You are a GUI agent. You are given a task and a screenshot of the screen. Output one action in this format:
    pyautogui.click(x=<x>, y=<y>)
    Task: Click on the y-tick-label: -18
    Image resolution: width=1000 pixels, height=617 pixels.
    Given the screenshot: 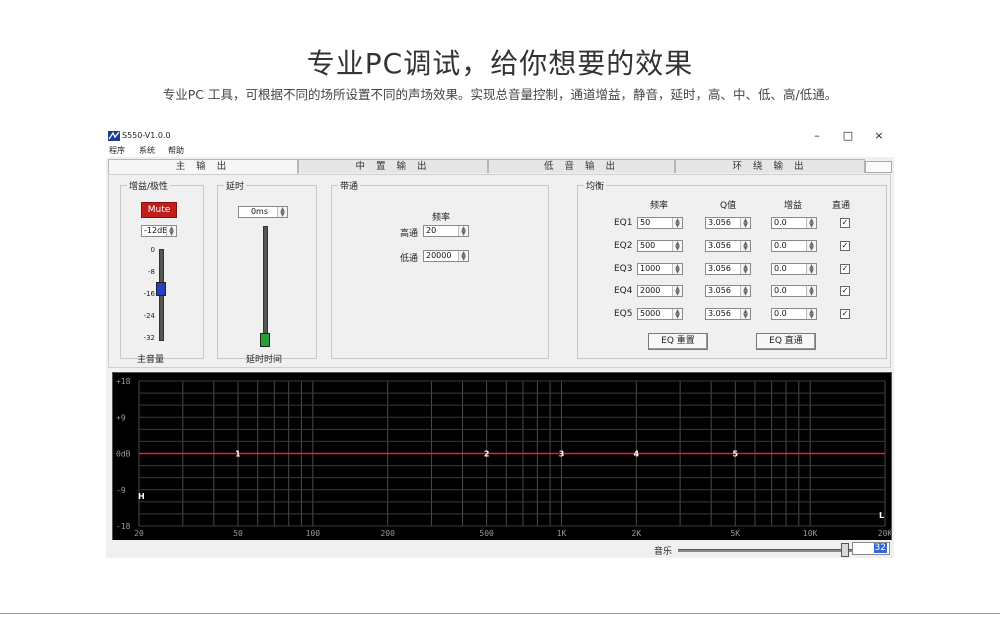 What is the action you would take?
    pyautogui.click(x=123, y=526)
    